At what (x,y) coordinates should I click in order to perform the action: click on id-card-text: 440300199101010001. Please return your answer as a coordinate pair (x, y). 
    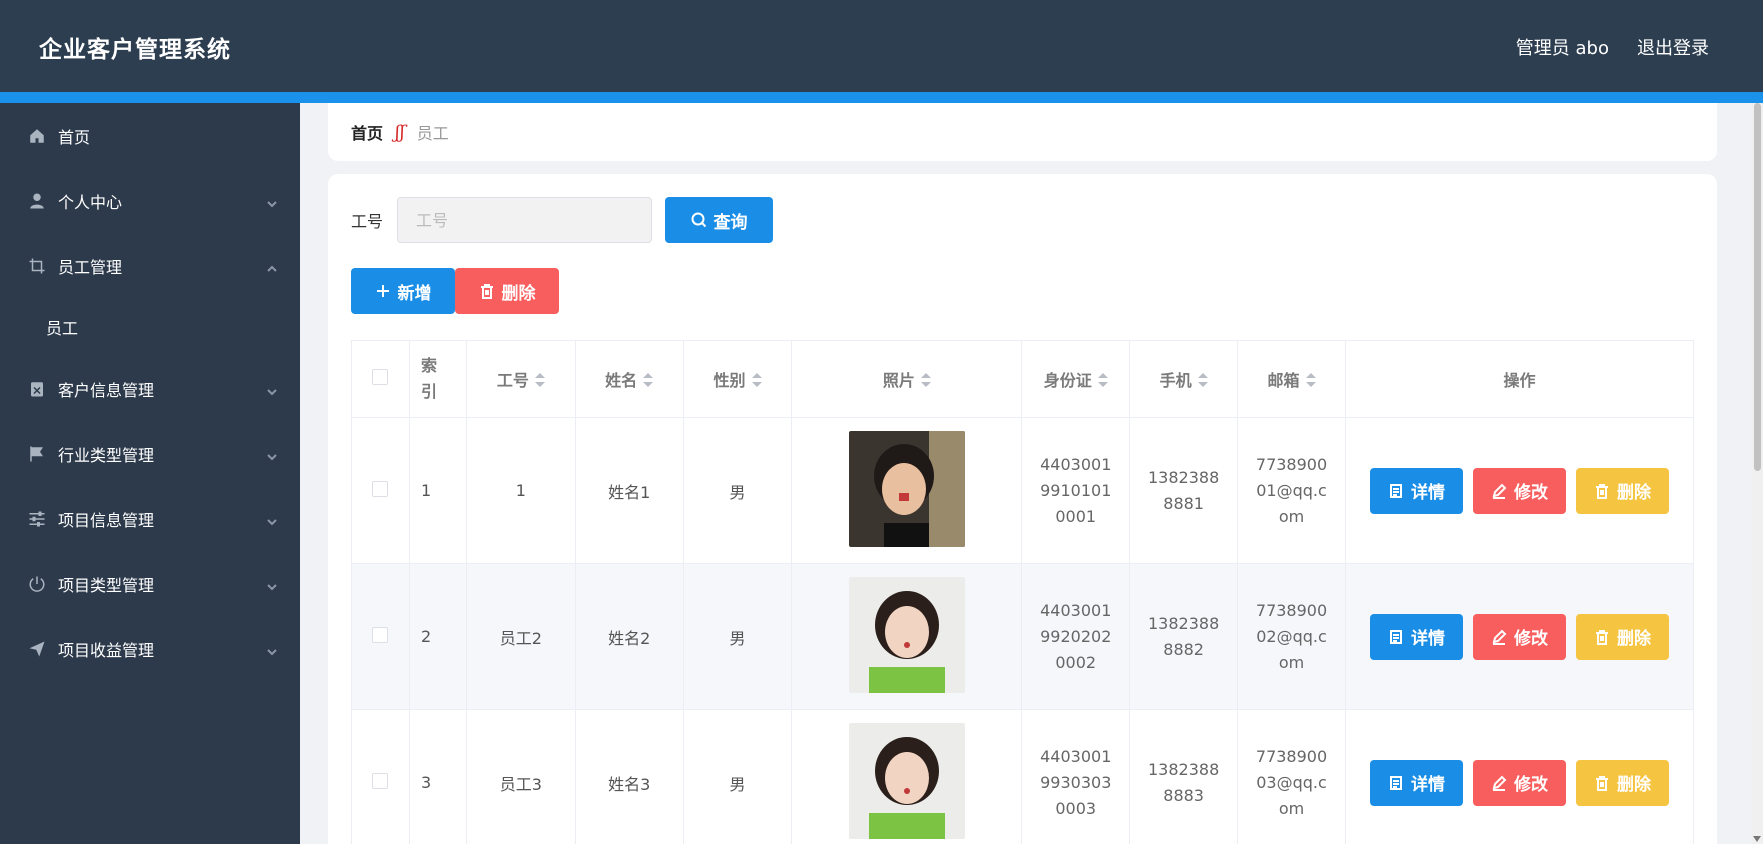
    Looking at the image, I should click on (1076, 490).